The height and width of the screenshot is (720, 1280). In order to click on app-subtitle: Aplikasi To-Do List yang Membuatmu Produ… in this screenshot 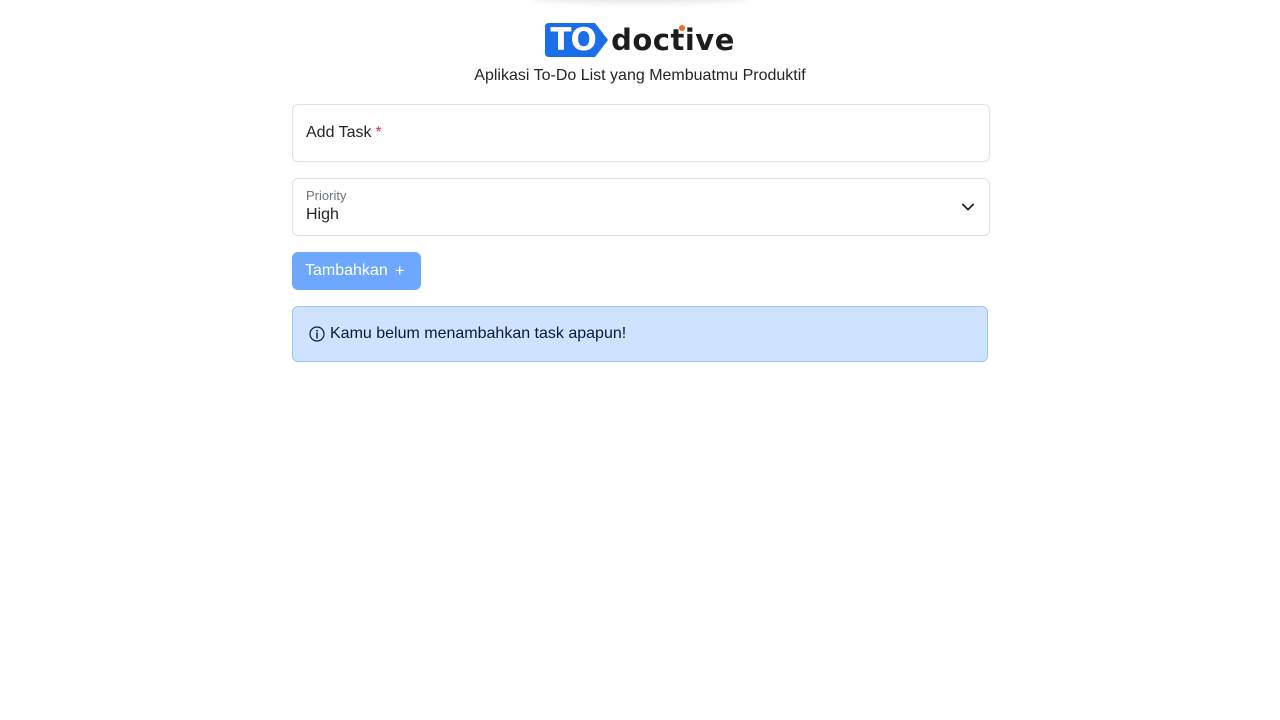, I will do `click(640, 75)`.